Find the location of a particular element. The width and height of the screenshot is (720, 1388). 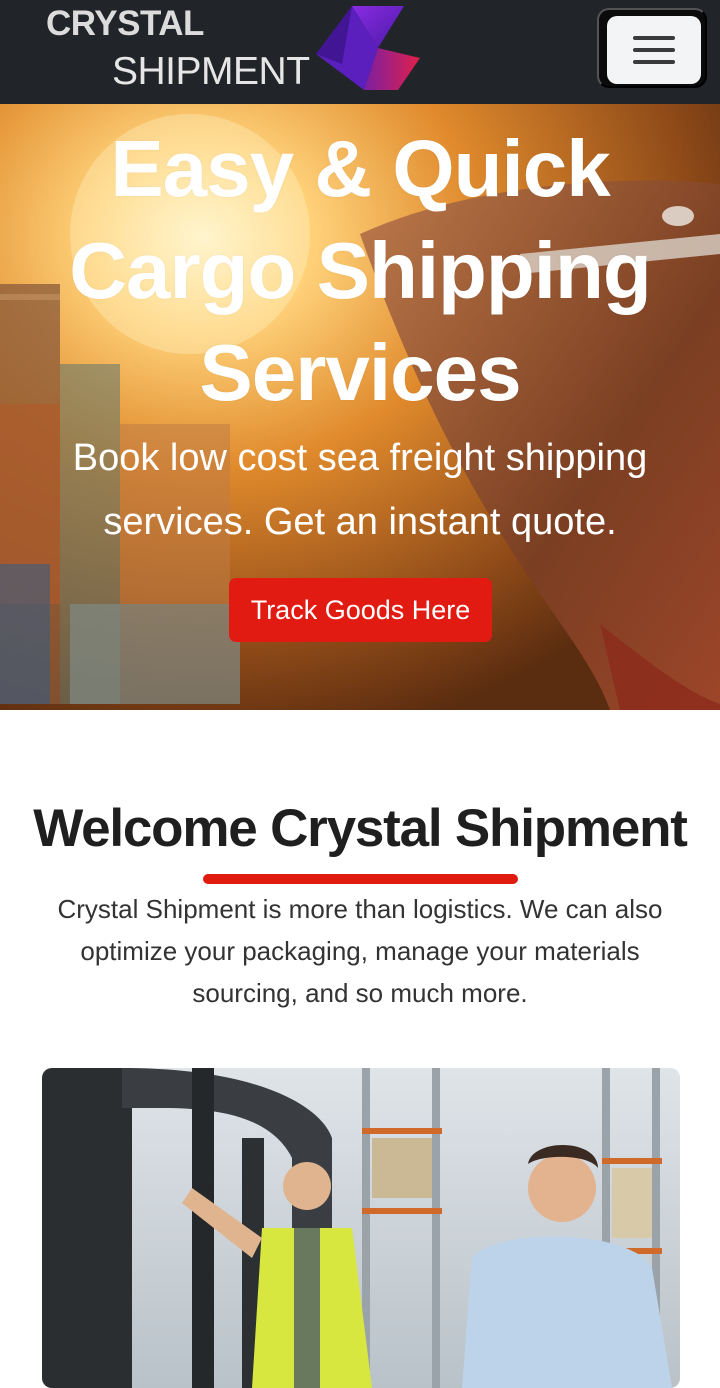

track-goods-button: Track Goods Here is located at coordinates (360, 610).